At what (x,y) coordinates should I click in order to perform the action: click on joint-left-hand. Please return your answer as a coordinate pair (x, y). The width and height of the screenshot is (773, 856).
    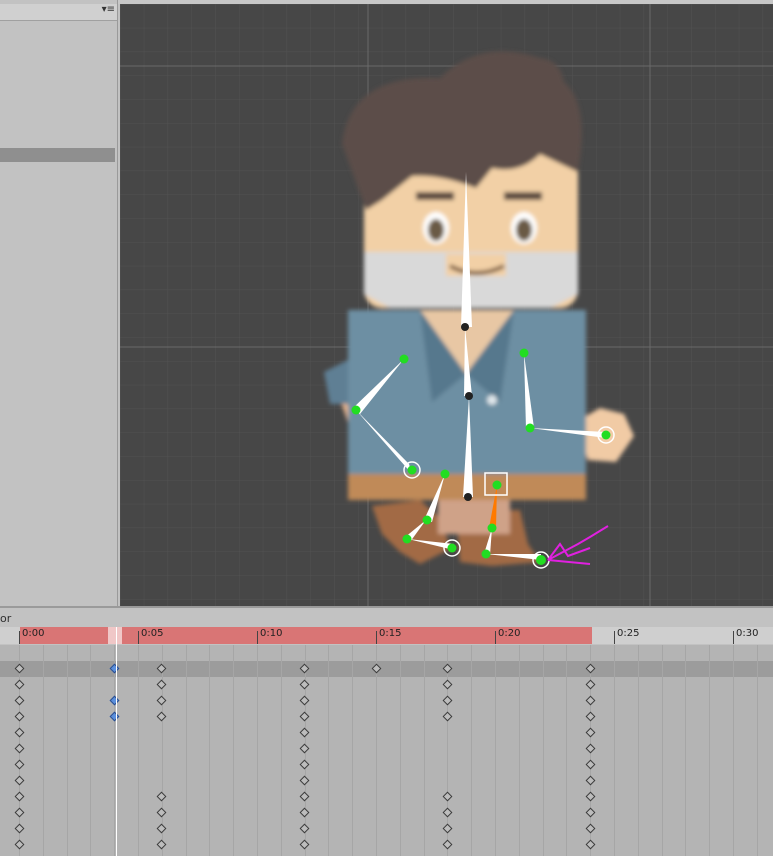
    Looking at the image, I should click on (412, 470).